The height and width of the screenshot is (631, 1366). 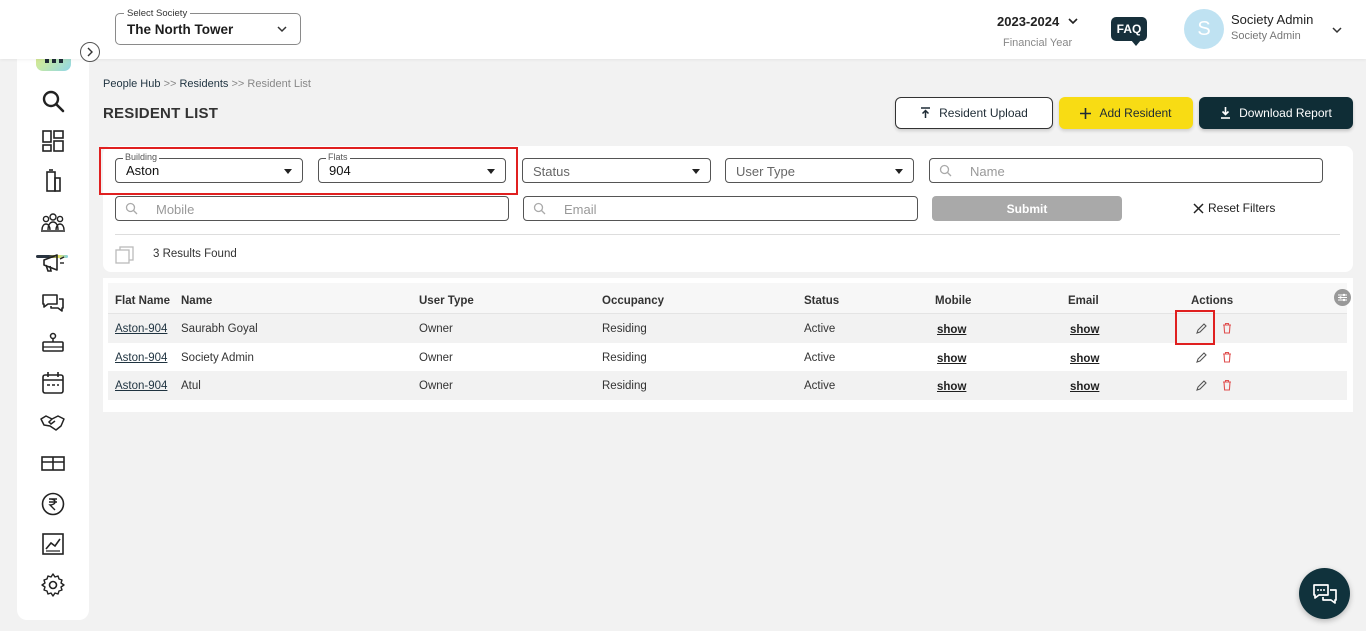 What do you see at coordinates (446, 301) in the screenshot?
I see `column-header-user-type: User Type` at bounding box center [446, 301].